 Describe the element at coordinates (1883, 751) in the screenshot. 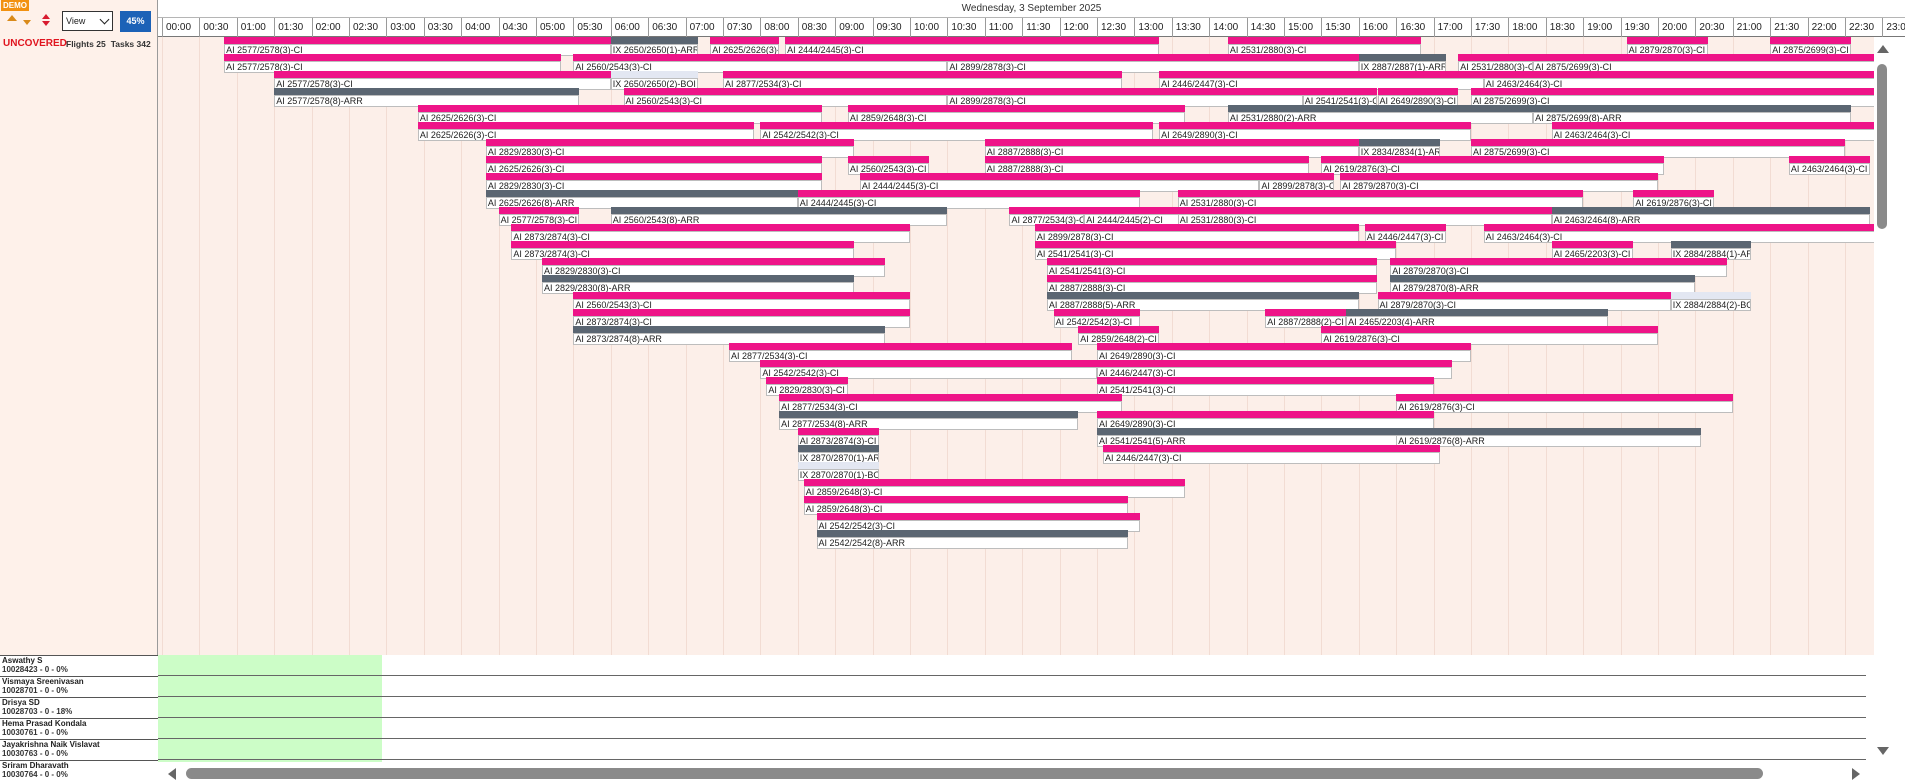

I see `scroll-down-icon` at that location.